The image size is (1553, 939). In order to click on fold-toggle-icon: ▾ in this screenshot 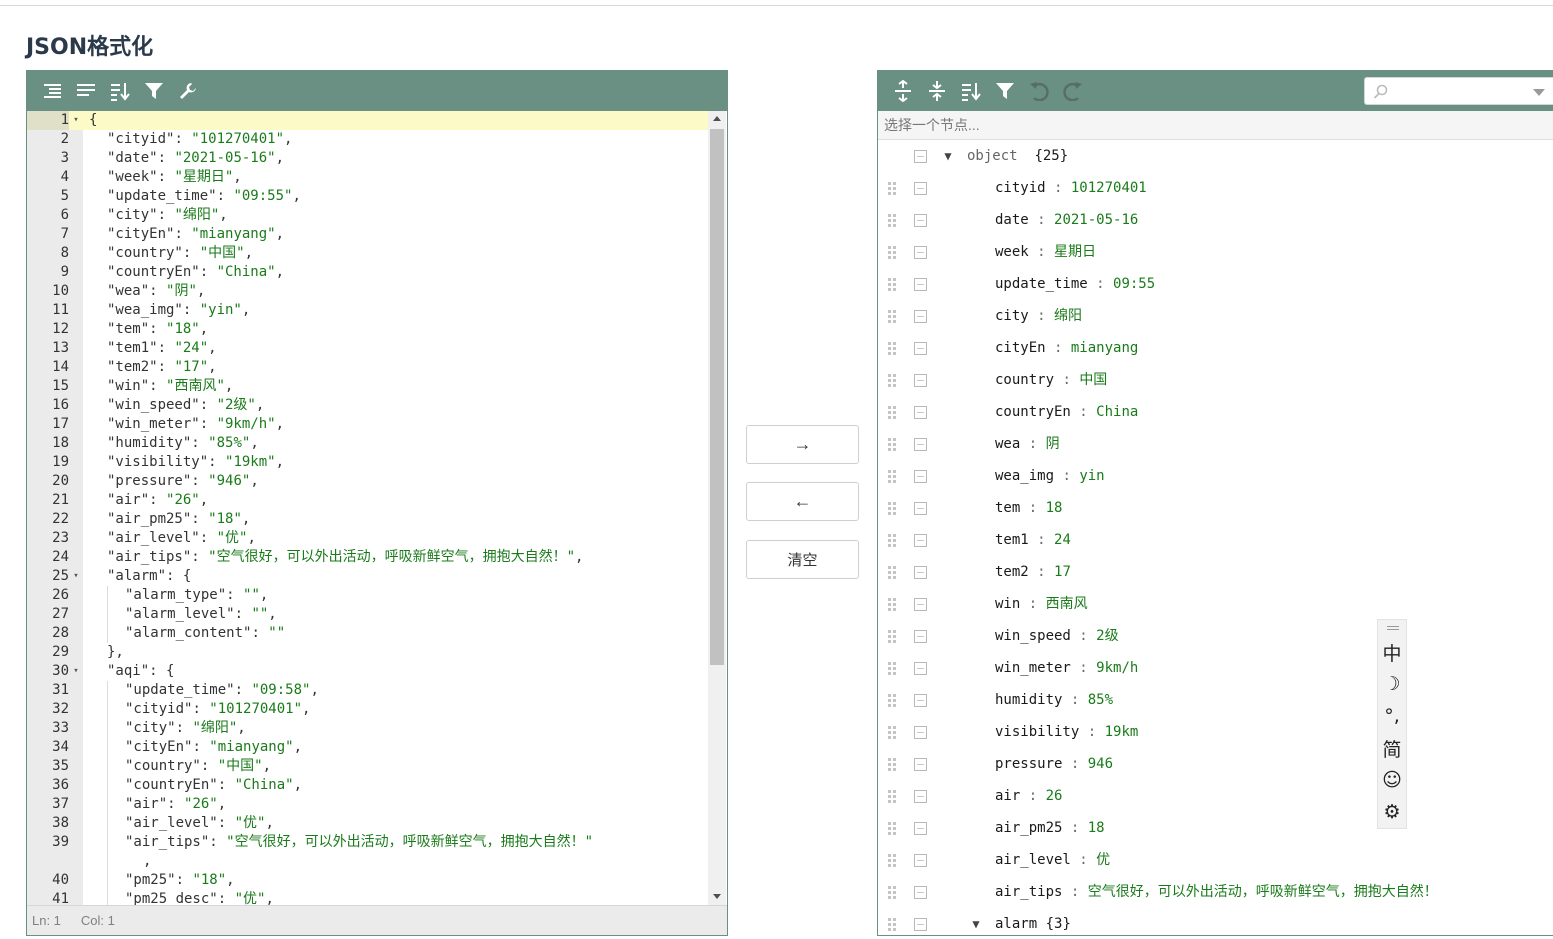, I will do `click(76, 576)`.